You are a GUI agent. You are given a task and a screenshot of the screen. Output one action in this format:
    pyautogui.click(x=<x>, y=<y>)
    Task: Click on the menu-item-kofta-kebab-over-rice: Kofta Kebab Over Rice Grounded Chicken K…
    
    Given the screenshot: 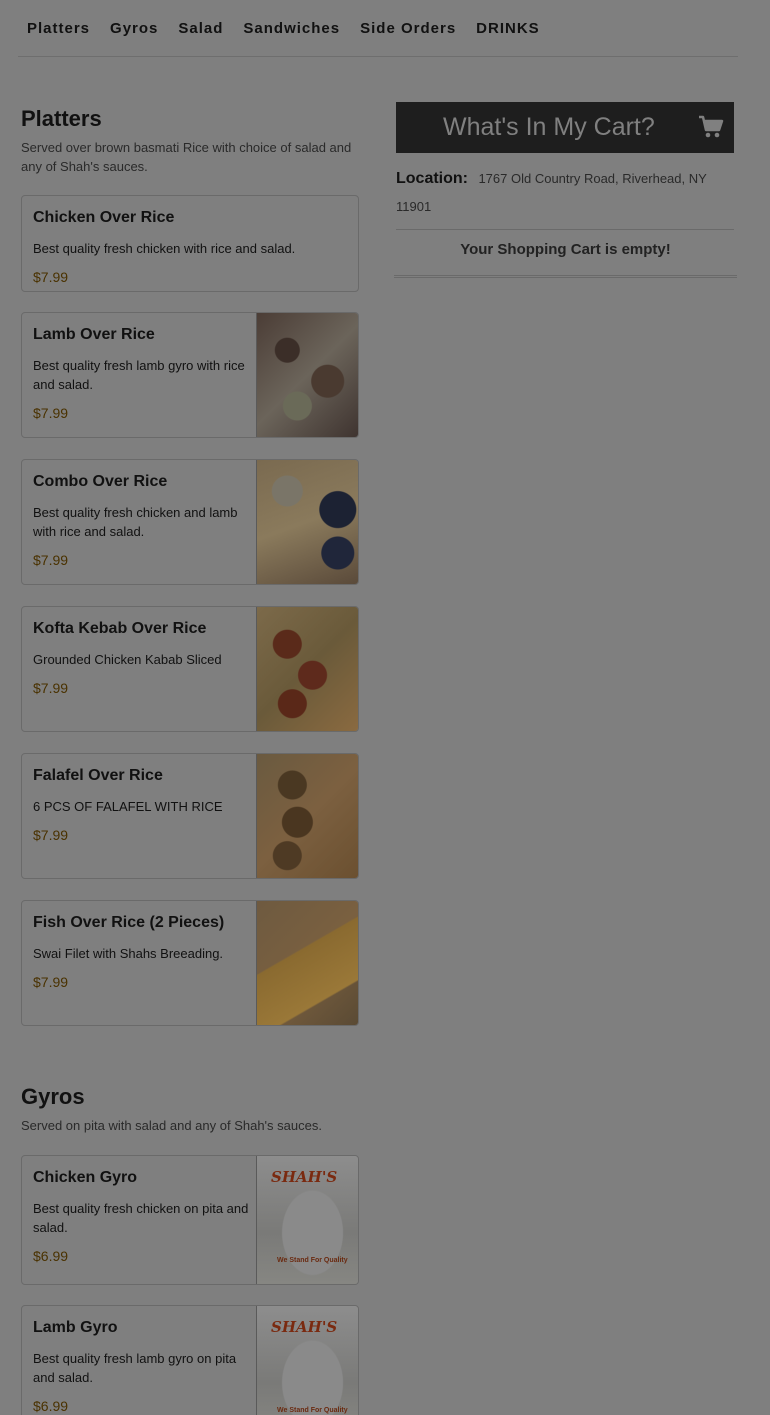 What is the action you would take?
    pyautogui.click(x=190, y=669)
    